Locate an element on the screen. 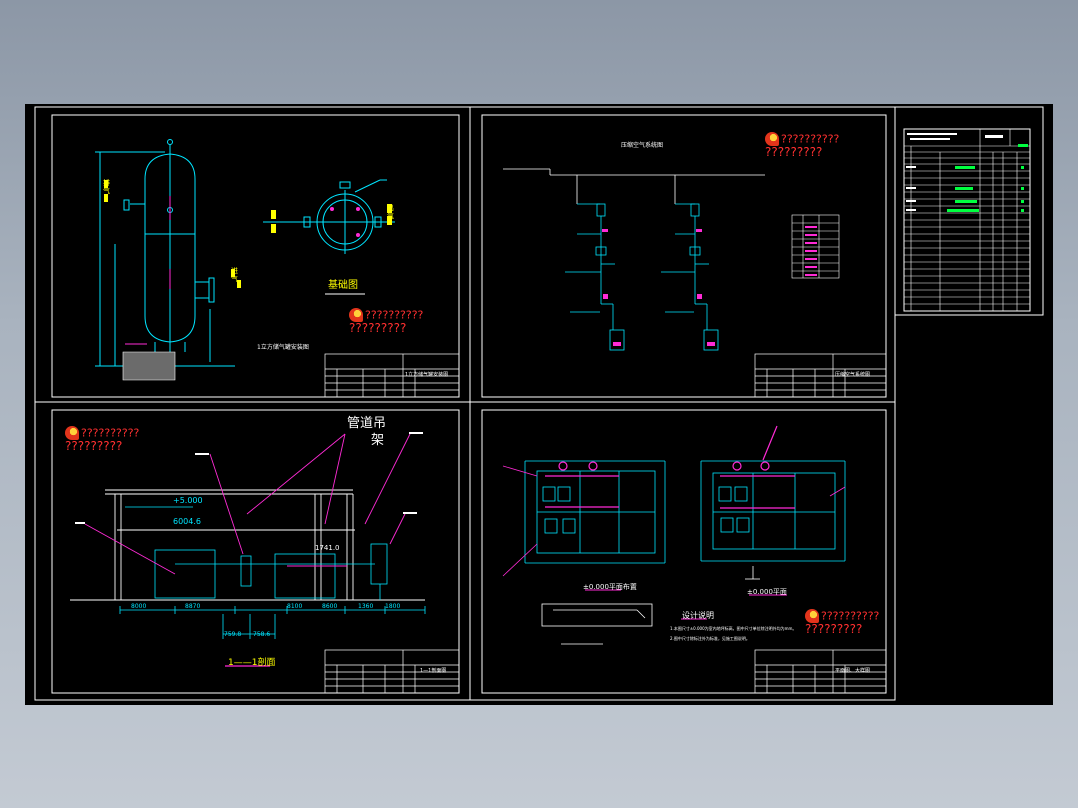  br-plan-1-title: ±0.000平面布置 is located at coordinates (610, 587).